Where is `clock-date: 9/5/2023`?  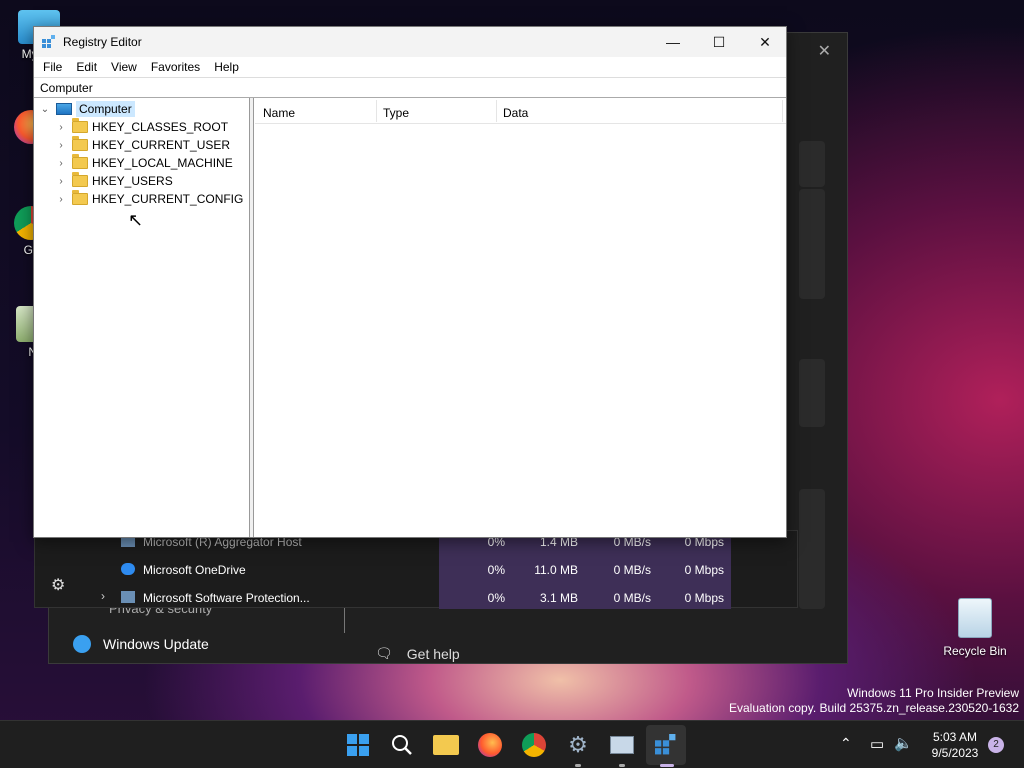
clock-date: 9/5/2023 is located at coordinates (955, 753).